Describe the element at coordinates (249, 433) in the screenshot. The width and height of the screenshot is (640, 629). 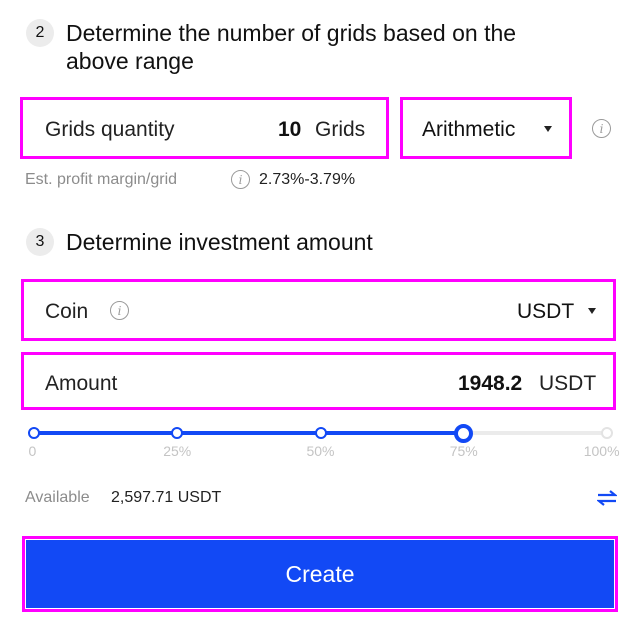
I see `slider-track-active` at that location.